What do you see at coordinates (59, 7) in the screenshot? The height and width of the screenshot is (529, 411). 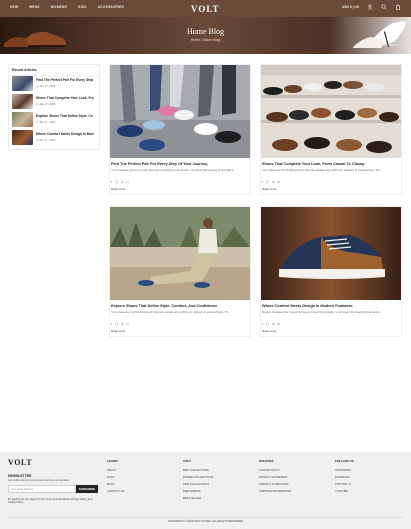 I see `nav-womens: WOMENS` at bounding box center [59, 7].